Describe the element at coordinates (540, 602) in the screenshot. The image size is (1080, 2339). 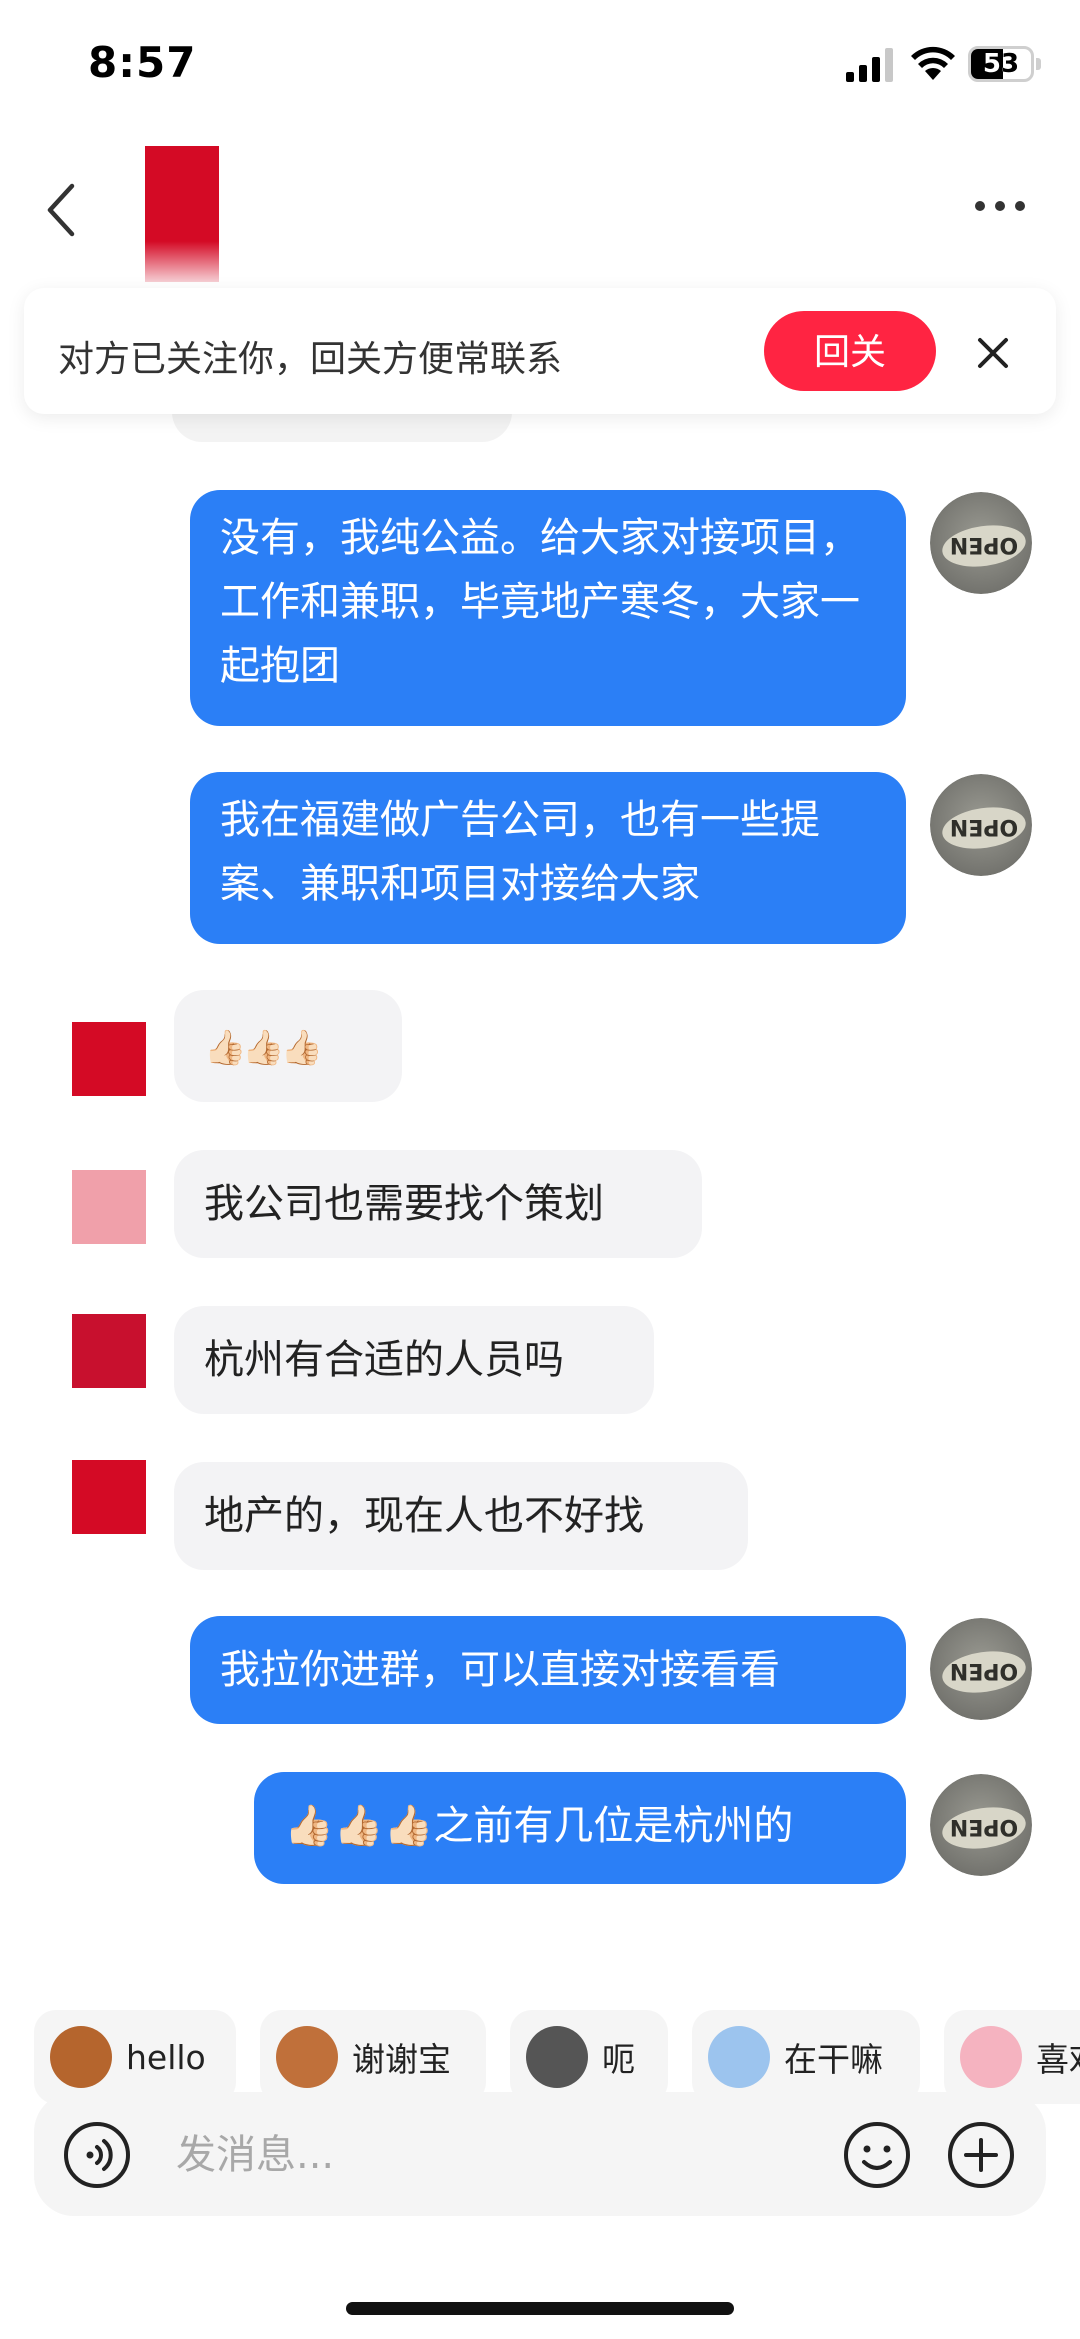
I see `message-text: 没有，我纯公益。给大家对接项目，工作和兼职，毕竟地产寒冬，大家一起抱团` at that location.